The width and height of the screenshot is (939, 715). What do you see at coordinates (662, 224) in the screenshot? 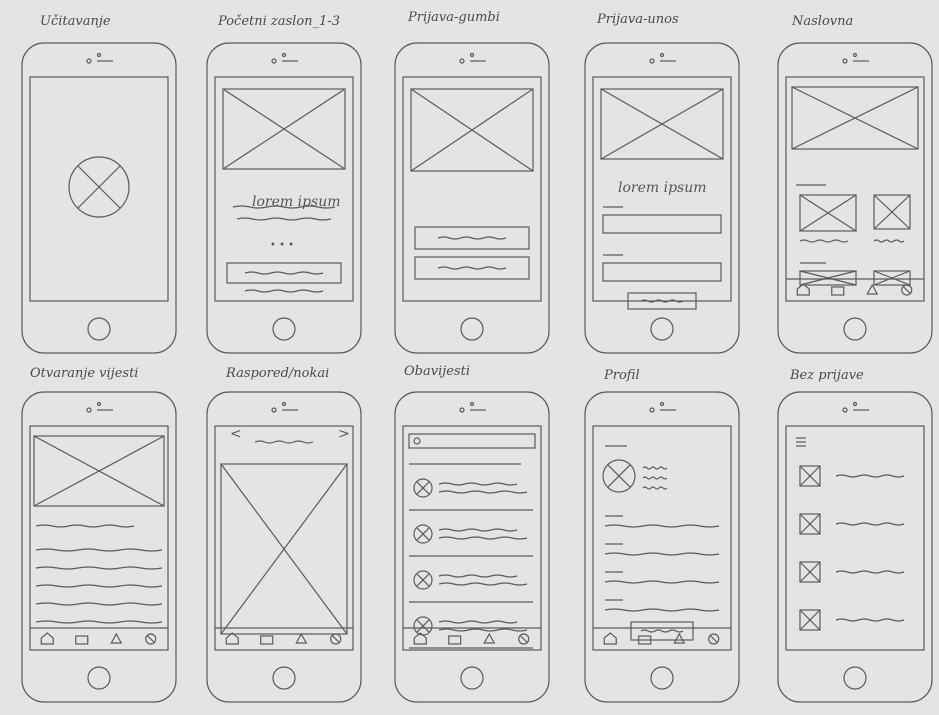
I see `username-field` at bounding box center [662, 224].